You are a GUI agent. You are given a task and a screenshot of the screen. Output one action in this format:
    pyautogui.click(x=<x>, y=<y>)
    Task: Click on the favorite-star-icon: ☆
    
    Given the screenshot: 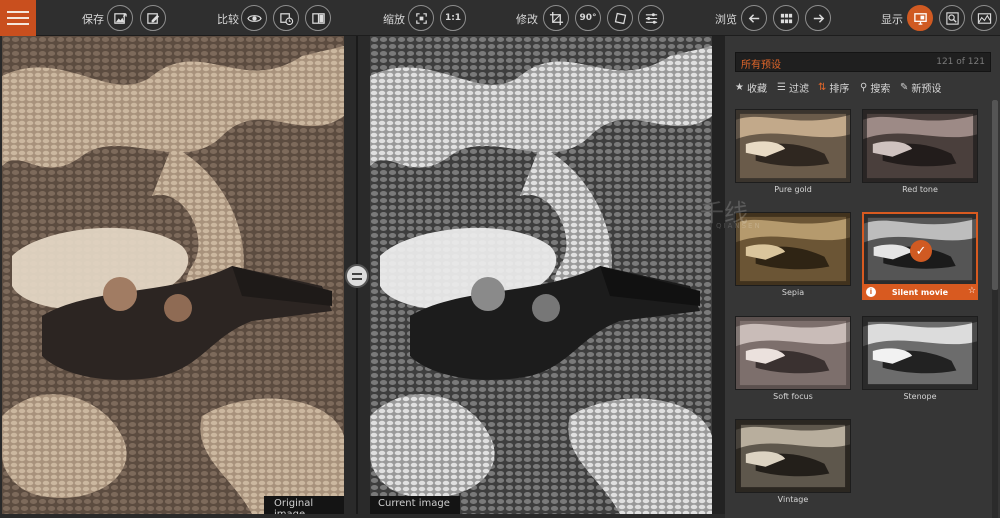 What is the action you would take?
    pyautogui.click(x=972, y=291)
    